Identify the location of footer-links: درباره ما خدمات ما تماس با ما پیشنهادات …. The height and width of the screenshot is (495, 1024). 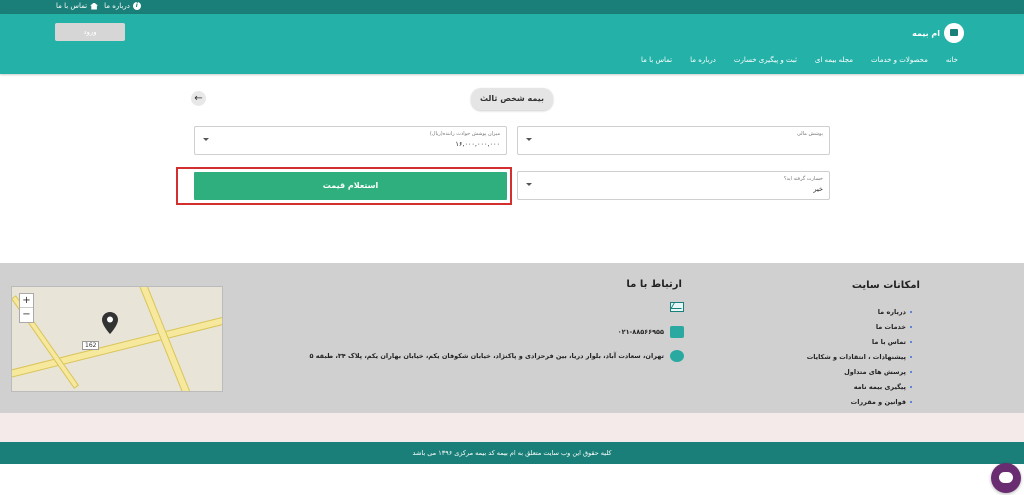
(859, 356).